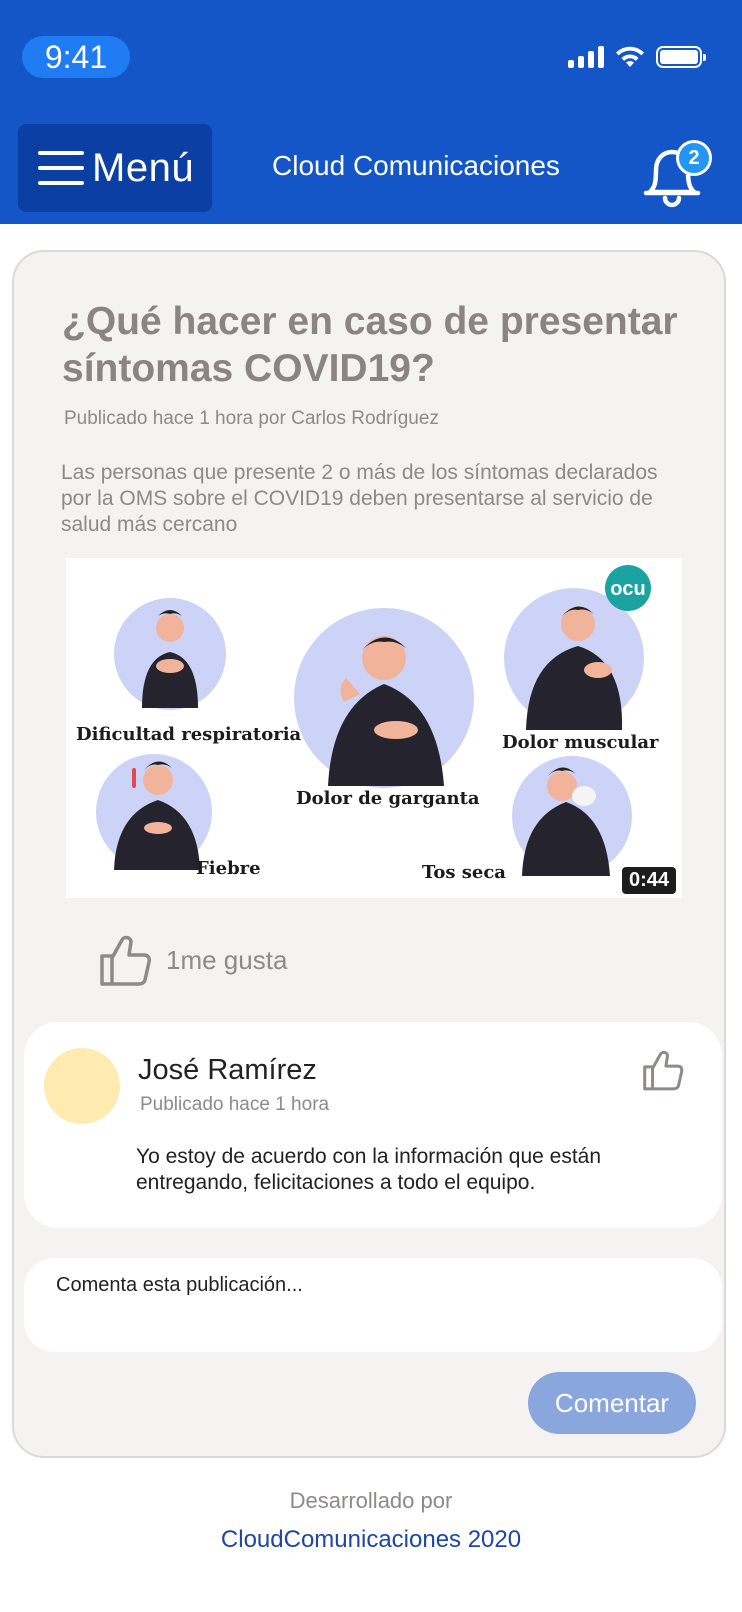 Image resolution: width=742 pixels, height=1612 pixels. What do you see at coordinates (681, 57) in the screenshot?
I see `battery-icon` at bounding box center [681, 57].